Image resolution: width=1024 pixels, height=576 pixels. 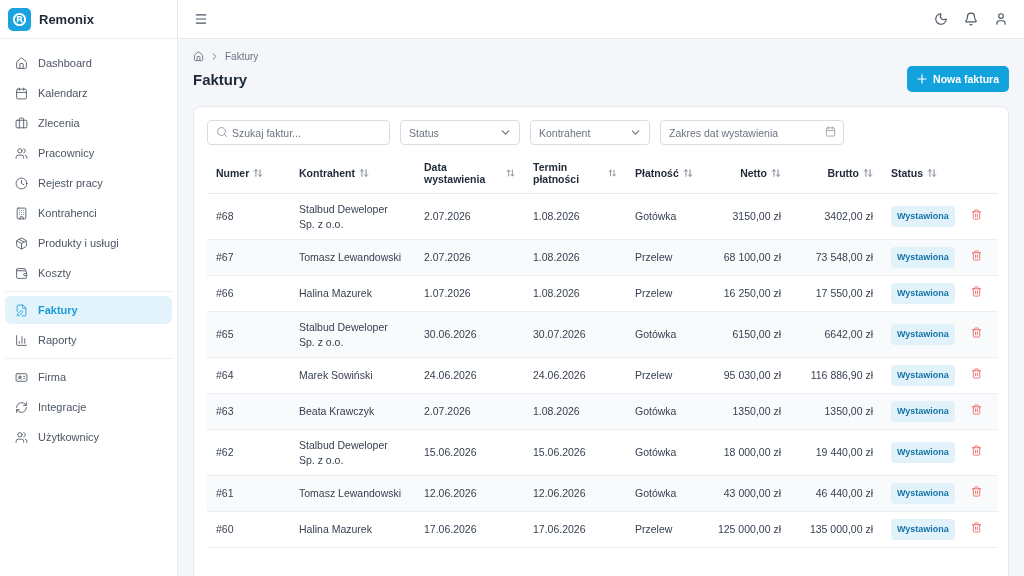 What do you see at coordinates (222, 132) in the screenshot?
I see `search-icon` at bounding box center [222, 132].